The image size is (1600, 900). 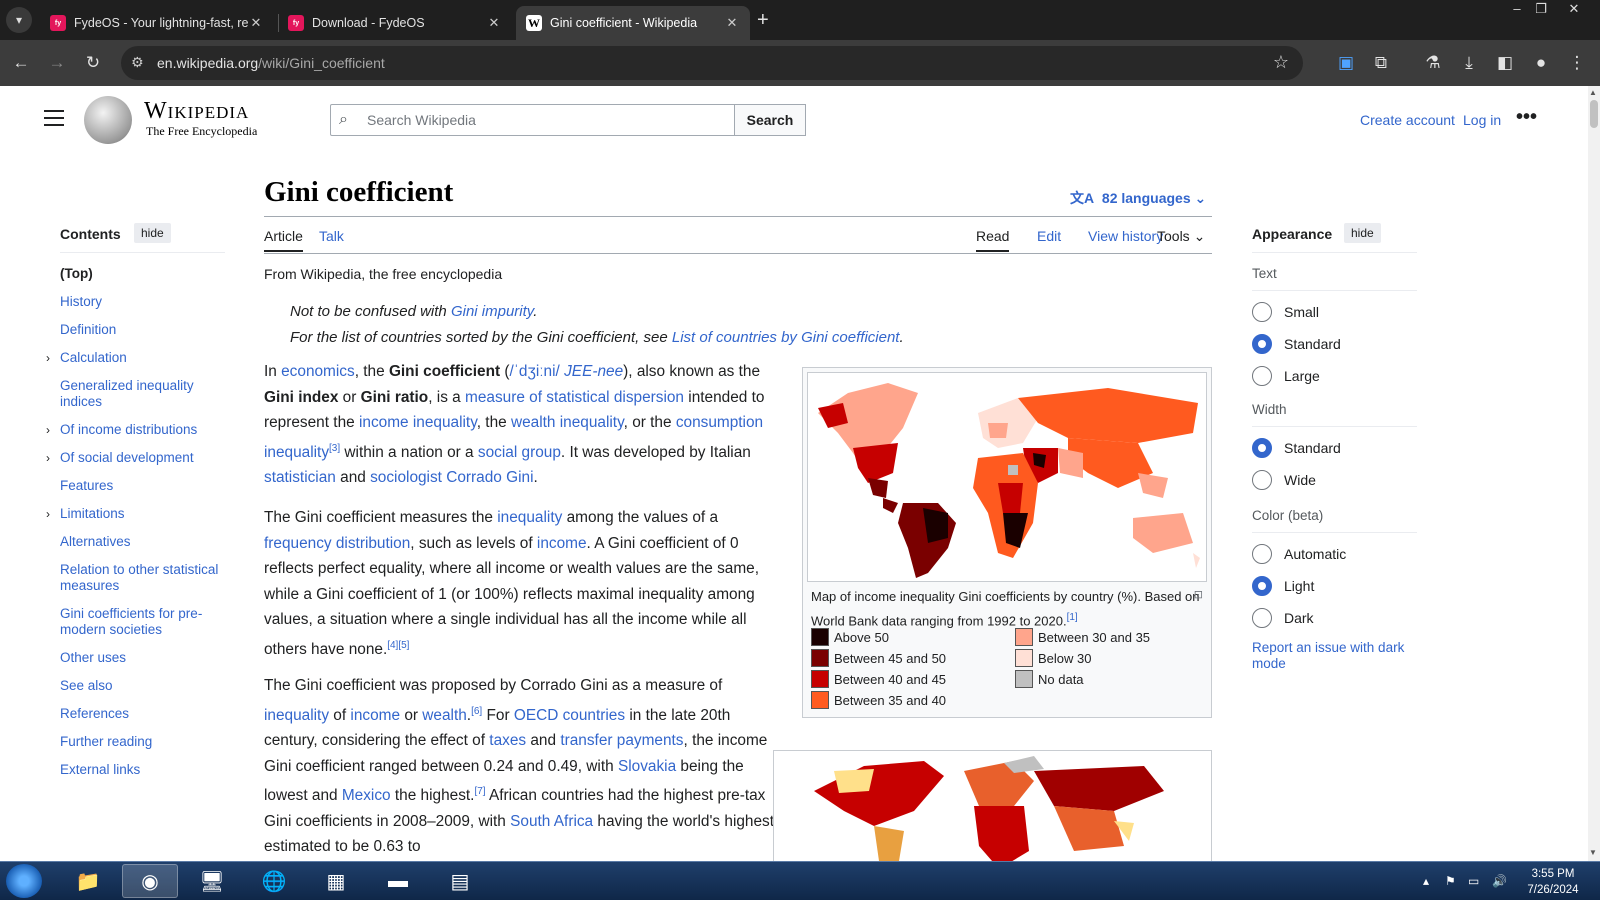 I want to click on toc-item: Features, so click(x=142, y=486).